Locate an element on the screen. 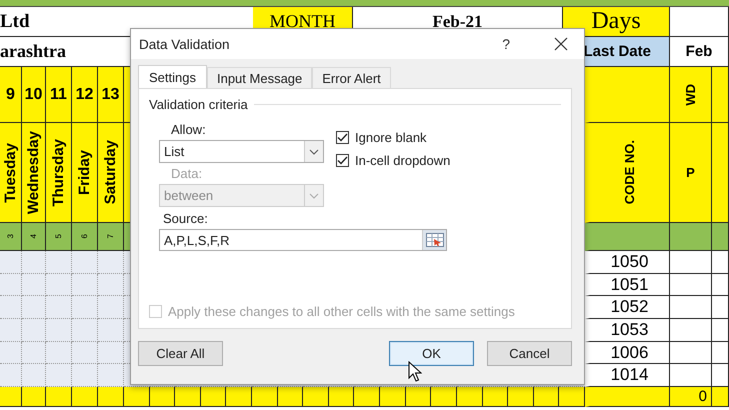 Image resolution: width=729 pixels, height=410 pixels. table-cell: 11 is located at coordinates (59, 95).